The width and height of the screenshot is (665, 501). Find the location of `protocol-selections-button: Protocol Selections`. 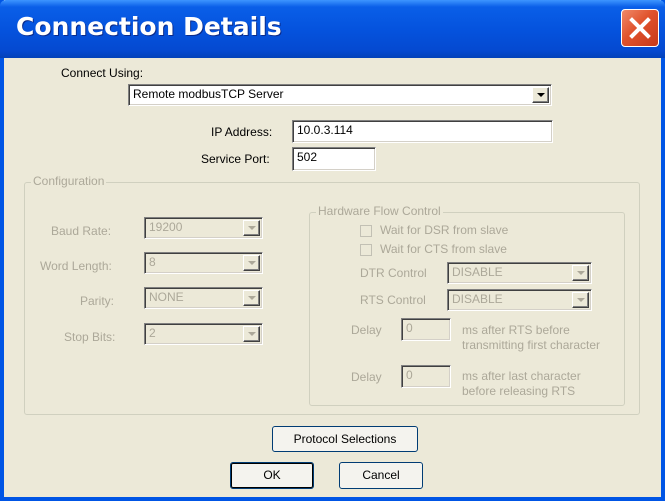

protocol-selections-button: Protocol Selections is located at coordinates (345, 439).